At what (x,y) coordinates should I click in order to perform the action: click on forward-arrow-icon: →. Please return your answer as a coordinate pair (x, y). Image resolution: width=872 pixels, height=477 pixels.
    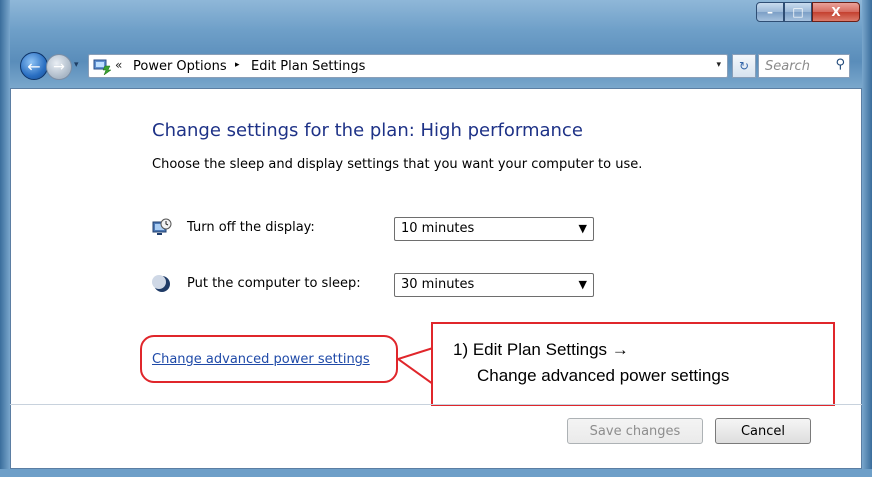
    Looking at the image, I should click on (59, 67).